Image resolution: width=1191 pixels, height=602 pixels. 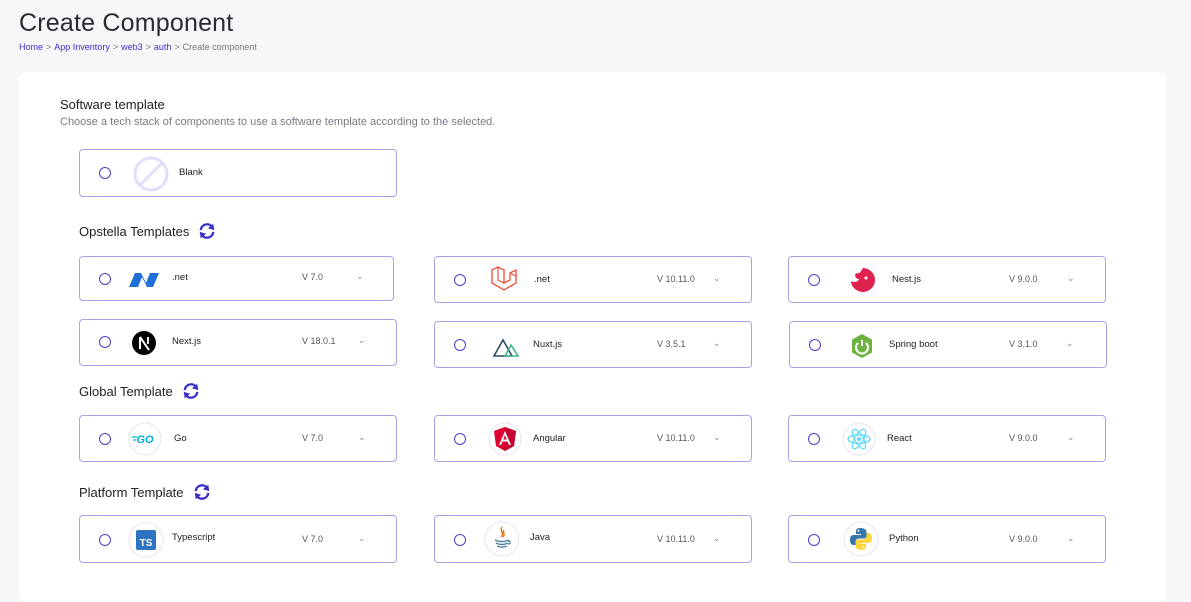 What do you see at coordinates (947, 279) in the screenshot?
I see `template-card-nestjs: Nest.js V 9.0.0 ⌄` at bounding box center [947, 279].